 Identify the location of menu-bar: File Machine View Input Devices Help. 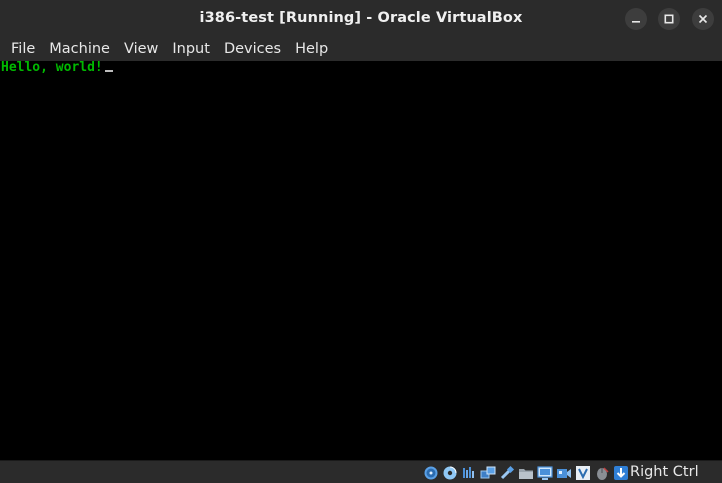
(361, 49).